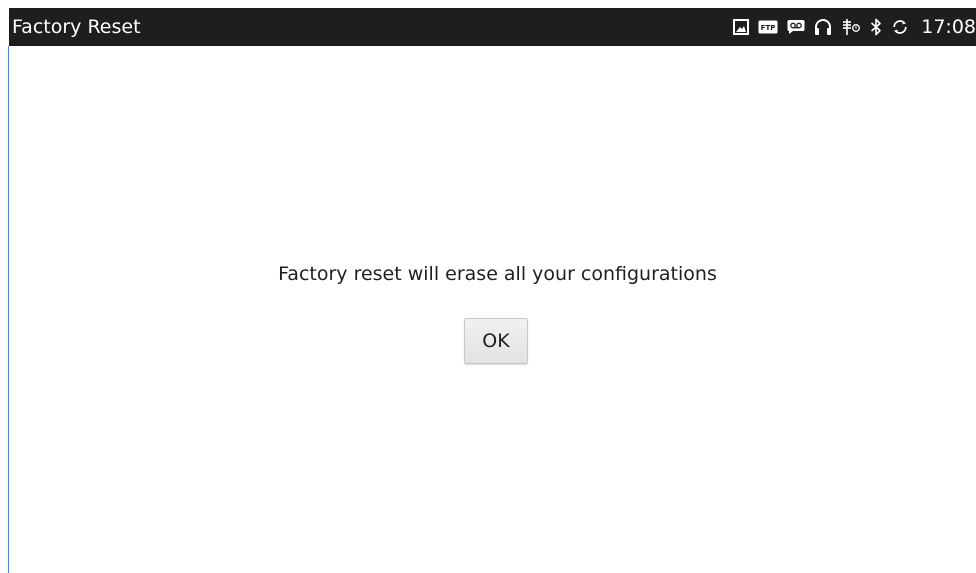 The width and height of the screenshot is (976, 573). I want to click on status-icons: FTP 17:08, so click(854, 27).